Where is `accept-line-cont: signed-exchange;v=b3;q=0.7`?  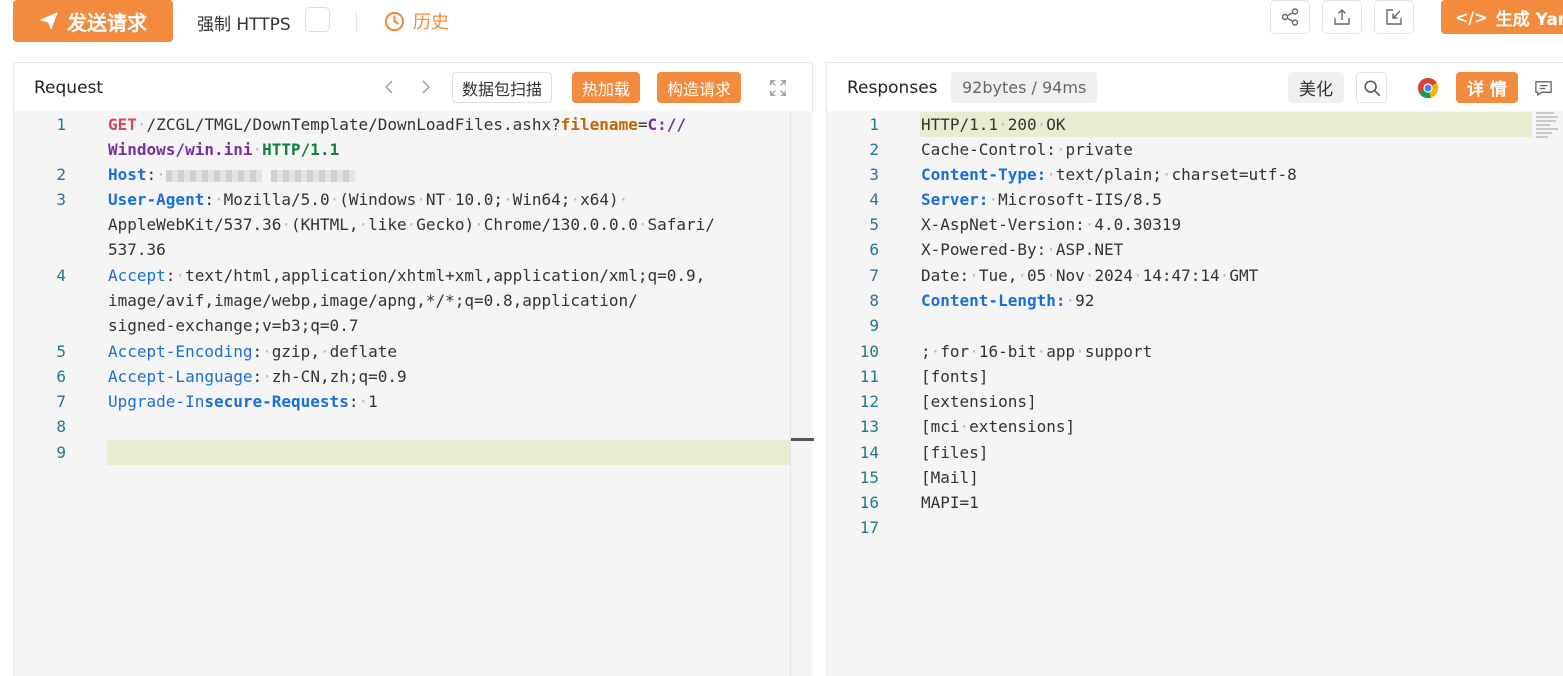 accept-line-cont: signed-exchange;v=b3;q=0.7 is located at coordinates (233, 325).